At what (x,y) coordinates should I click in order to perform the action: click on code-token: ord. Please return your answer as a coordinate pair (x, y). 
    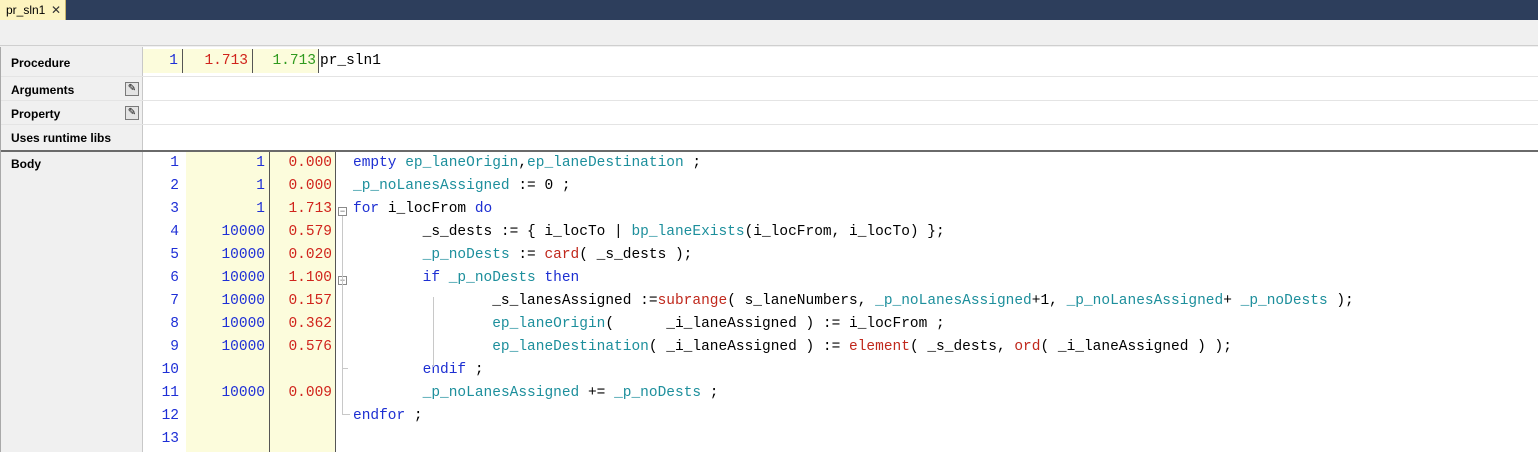
    Looking at the image, I should click on (1027, 347).